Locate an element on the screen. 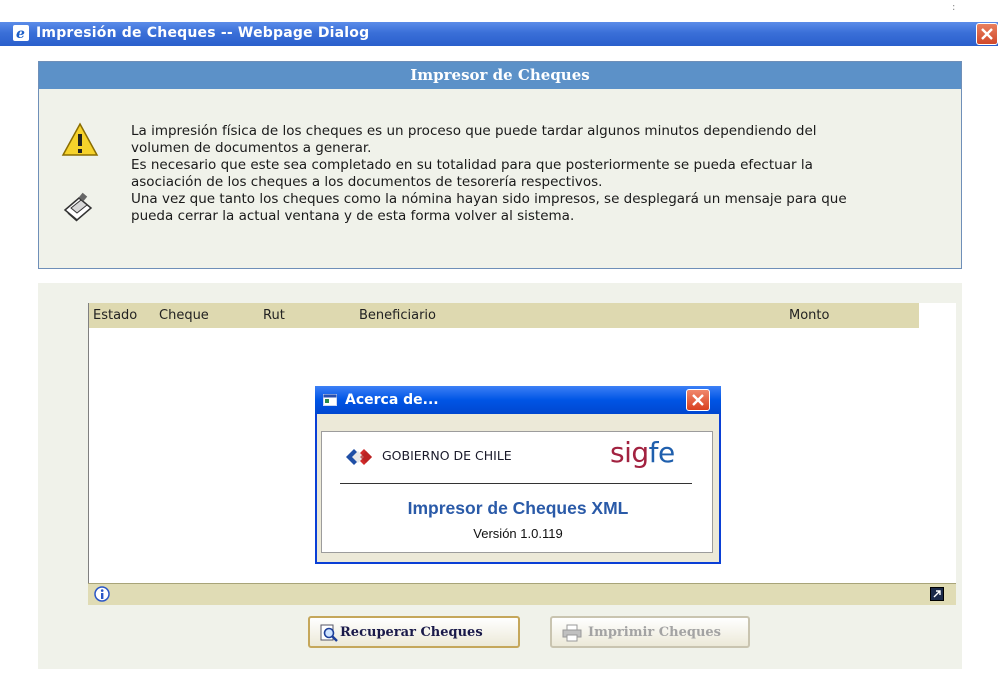 The image size is (998, 687). column-header-cheque: Cheque is located at coordinates (184, 315).